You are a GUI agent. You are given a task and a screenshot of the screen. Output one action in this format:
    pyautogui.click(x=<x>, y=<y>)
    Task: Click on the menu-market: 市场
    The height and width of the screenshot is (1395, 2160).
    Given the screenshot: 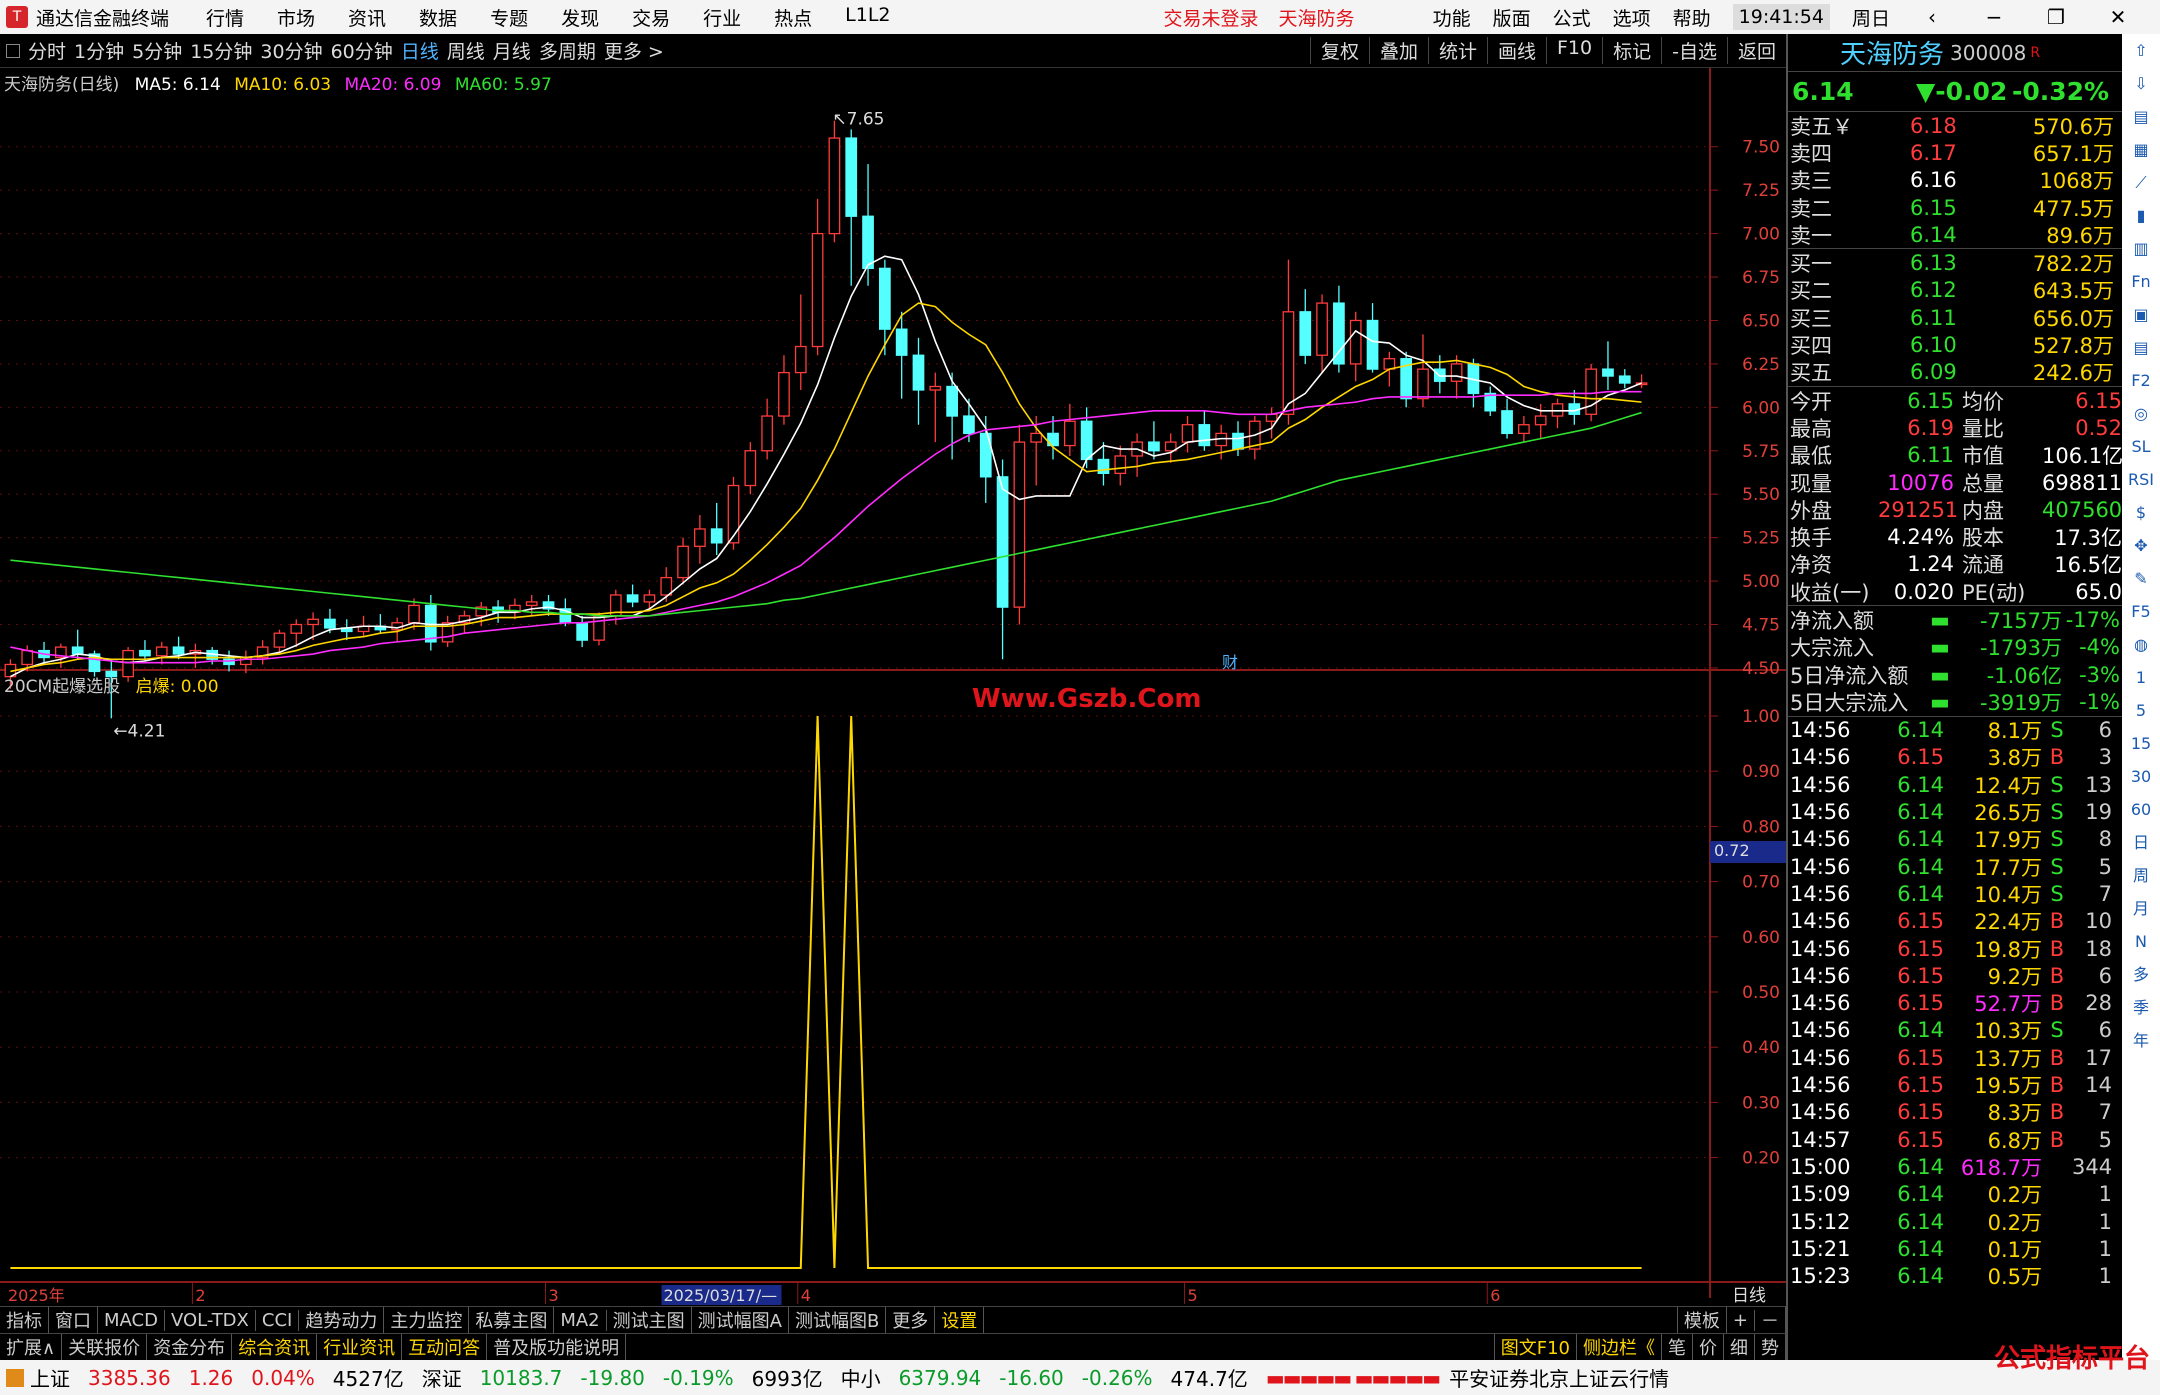 What is the action you would take?
    pyautogui.click(x=296, y=17)
    